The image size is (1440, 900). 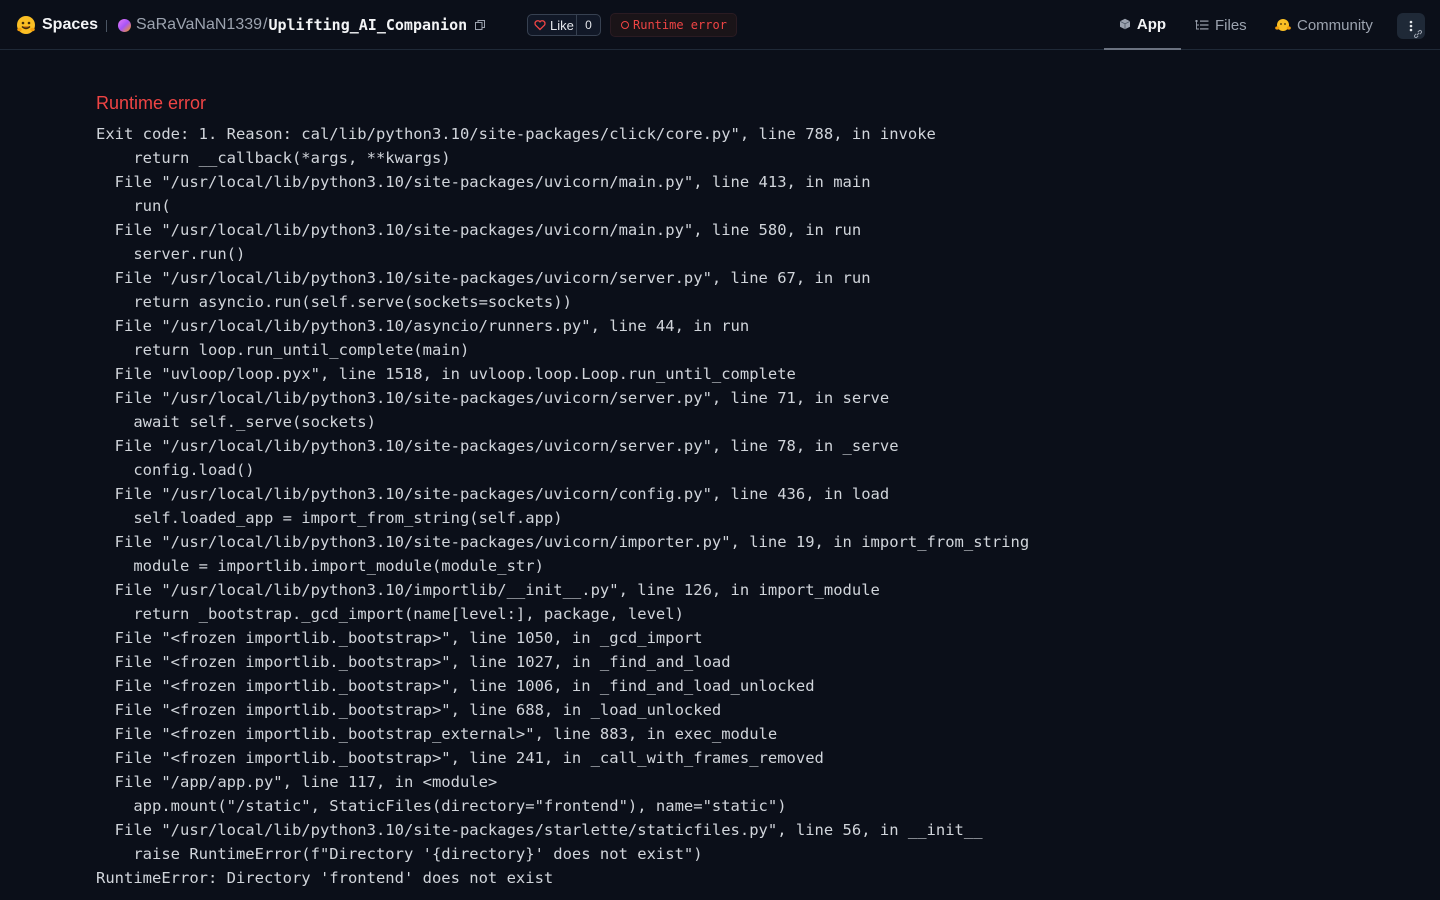 I want to click on tab-label: App, so click(x=1151, y=24).